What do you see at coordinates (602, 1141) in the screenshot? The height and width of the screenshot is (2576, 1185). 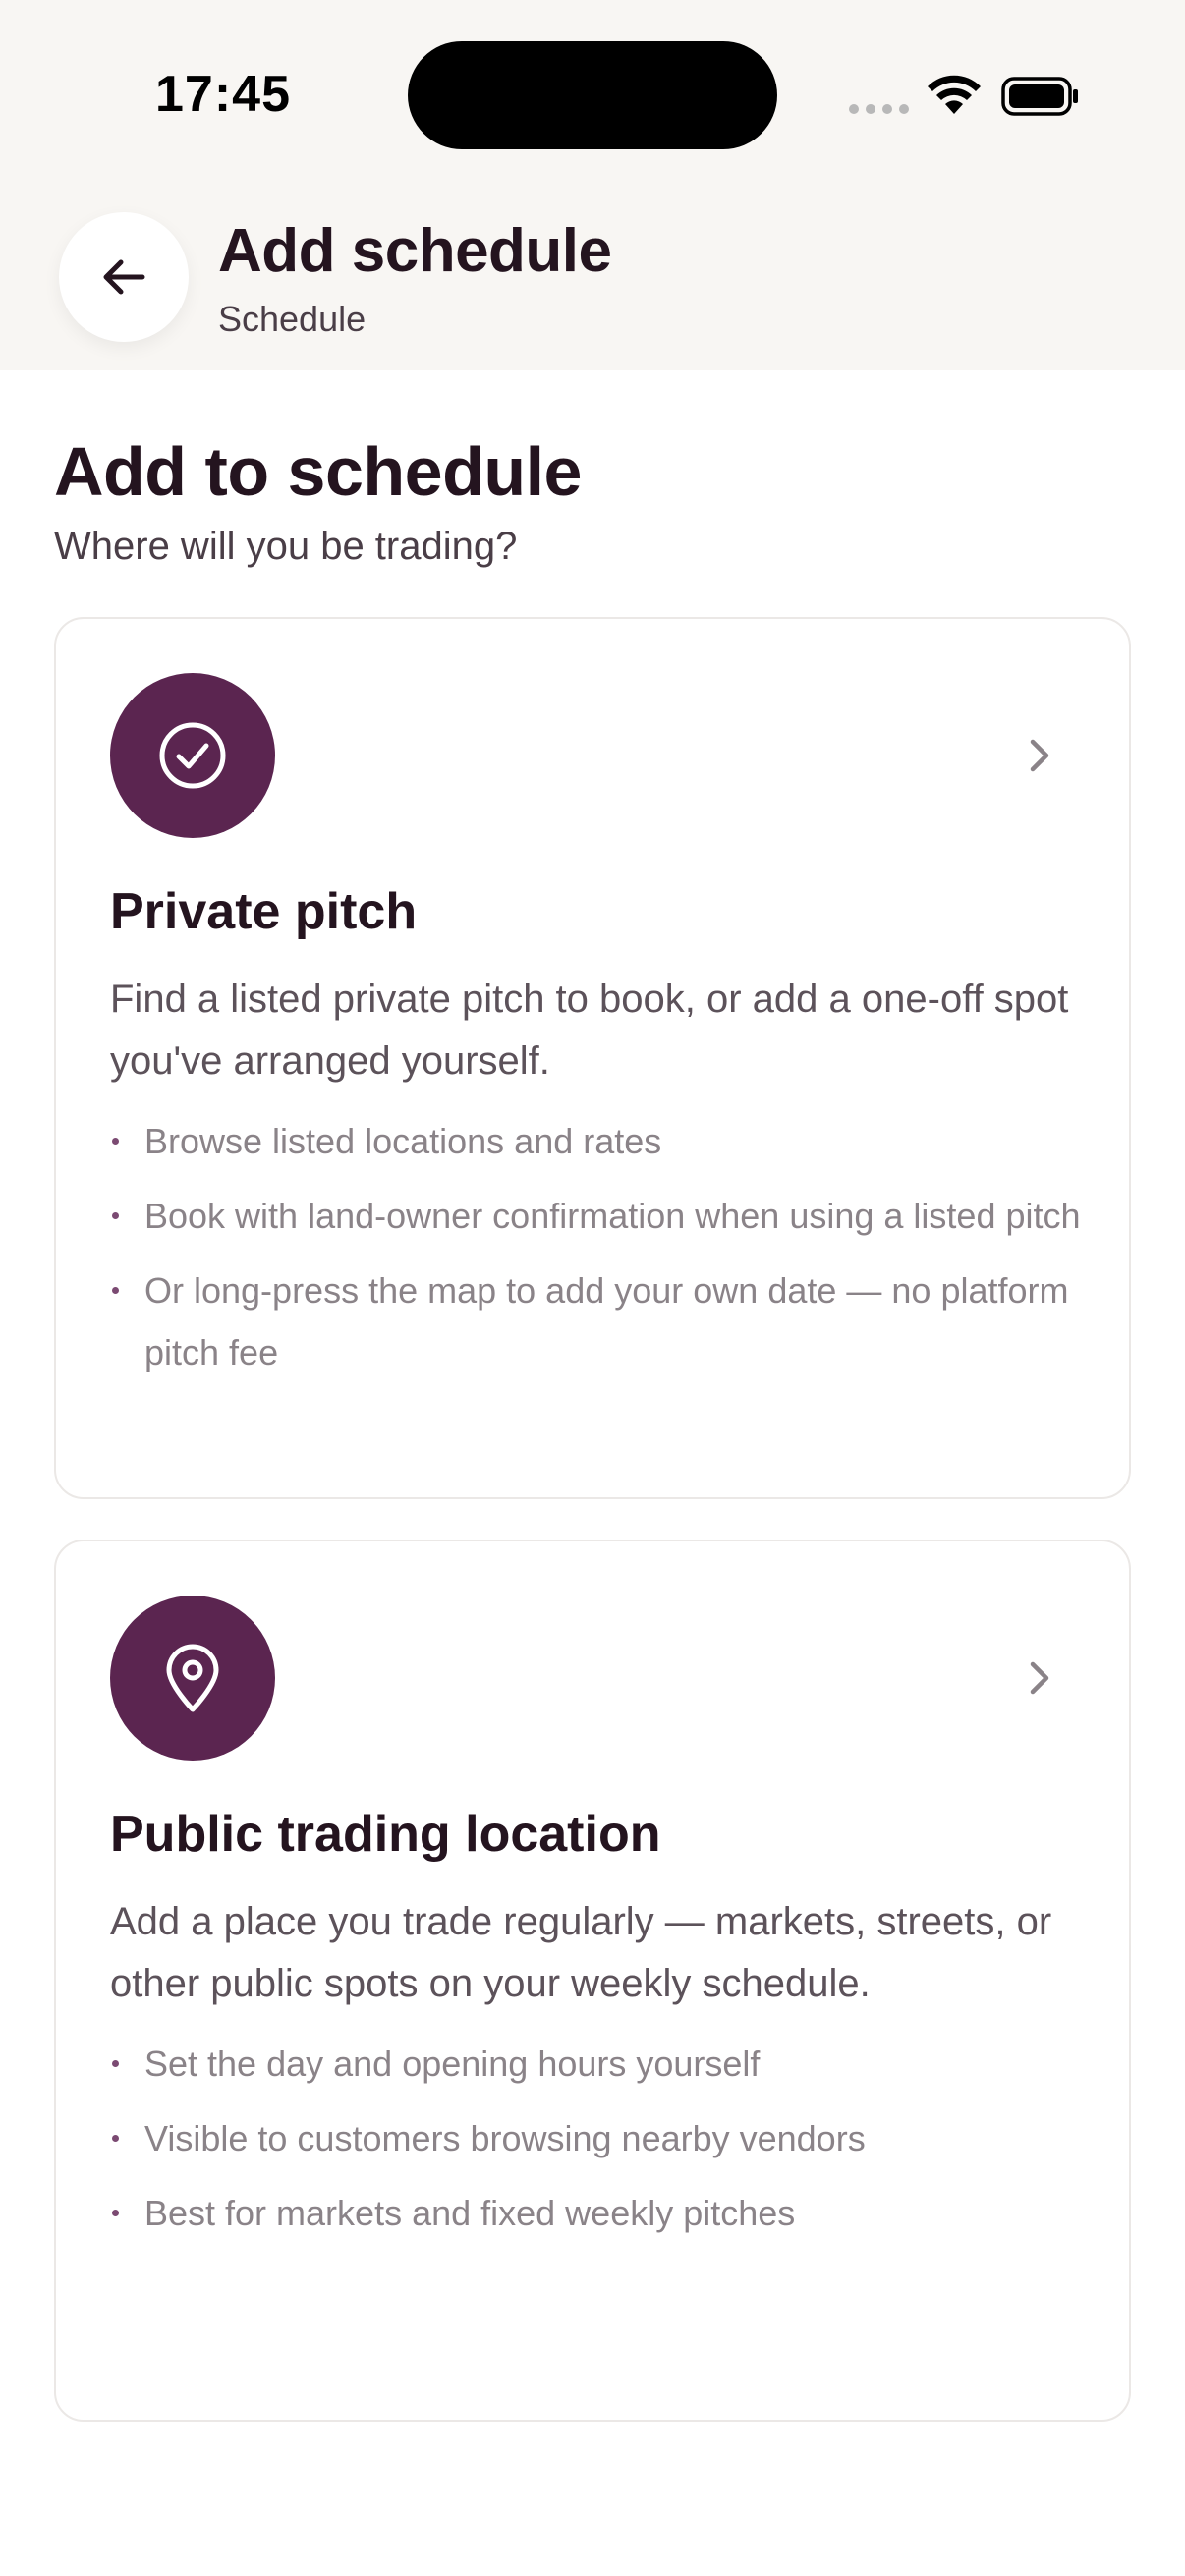 I see `list-item: Browse listed locations and rates` at bounding box center [602, 1141].